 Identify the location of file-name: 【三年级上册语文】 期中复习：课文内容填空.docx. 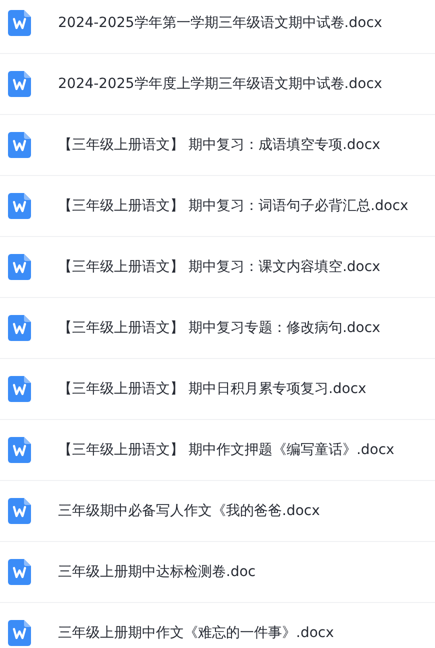
(219, 267).